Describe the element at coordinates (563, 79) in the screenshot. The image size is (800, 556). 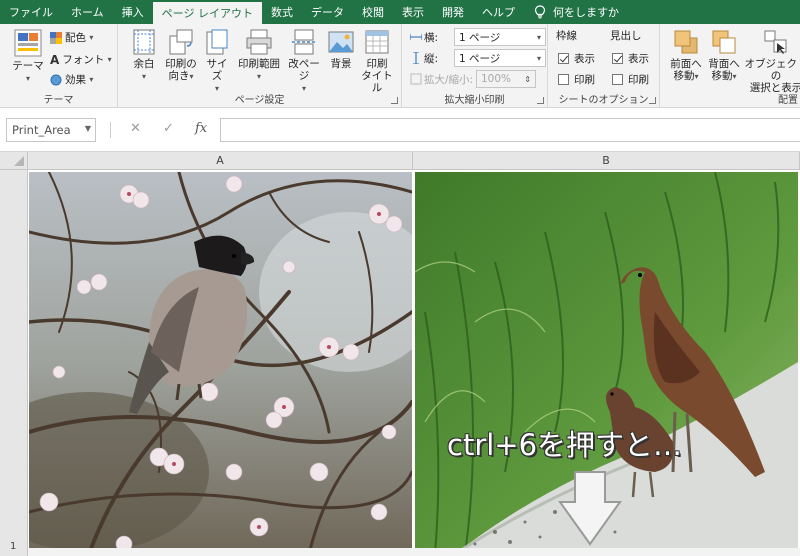
I see `checkbox-unchecked-icon` at that location.